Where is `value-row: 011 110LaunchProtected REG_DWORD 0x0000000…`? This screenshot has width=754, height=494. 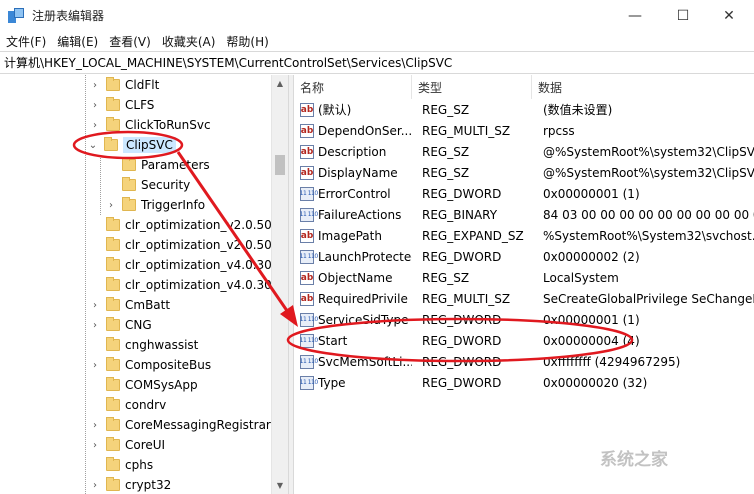 value-row: 011 110LaunchProtected REG_DWORD 0x0000000… is located at coordinates (524, 256).